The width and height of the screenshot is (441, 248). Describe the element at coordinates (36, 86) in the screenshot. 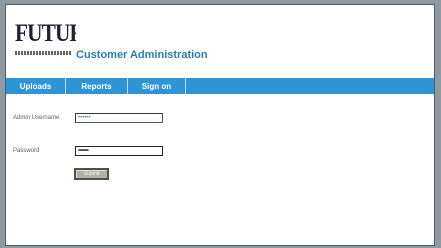

I see `nav-item-uploads: Uploads` at that location.